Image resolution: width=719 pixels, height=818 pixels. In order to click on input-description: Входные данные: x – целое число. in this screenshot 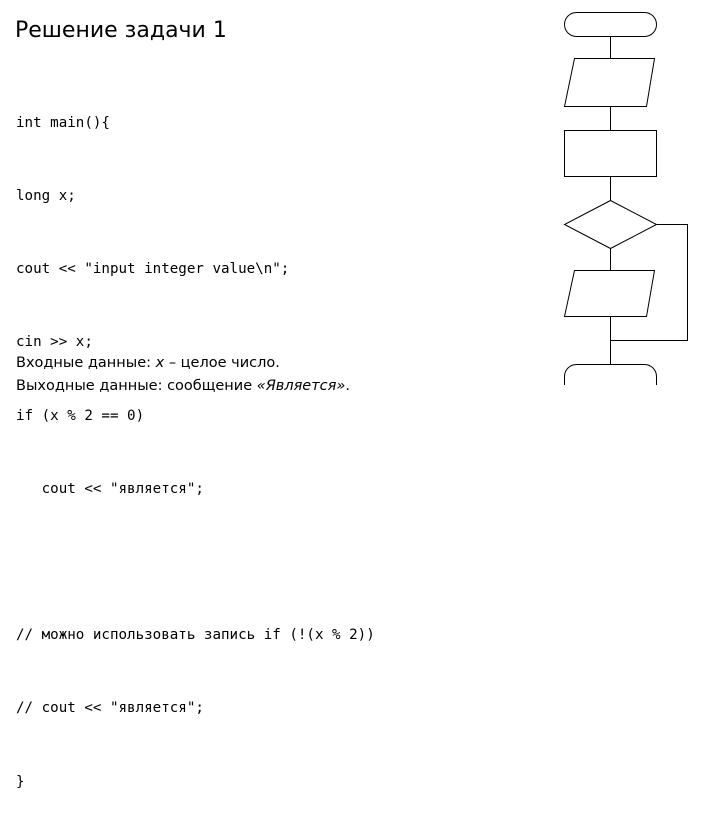, I will do `click(183, 363)`.